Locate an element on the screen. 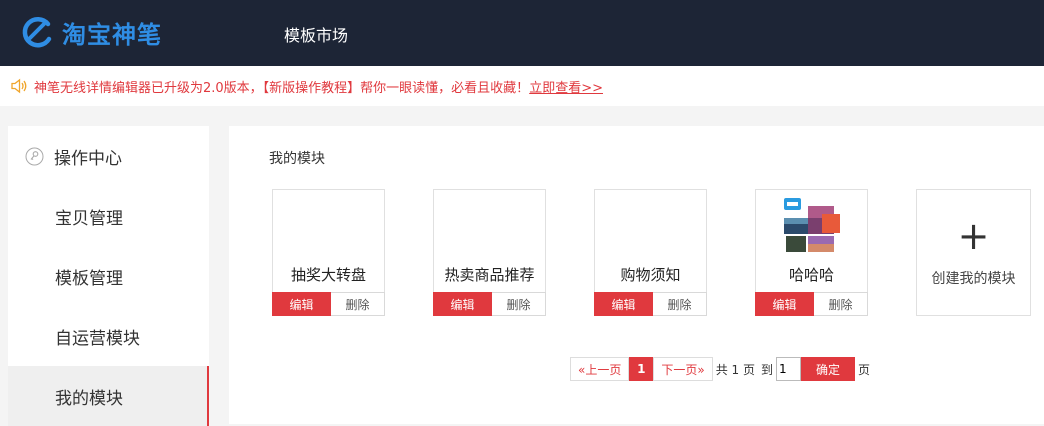 The image size is (1044, 426). create-module-card: + 创建我的模块 is located at coordinates (973, 252).